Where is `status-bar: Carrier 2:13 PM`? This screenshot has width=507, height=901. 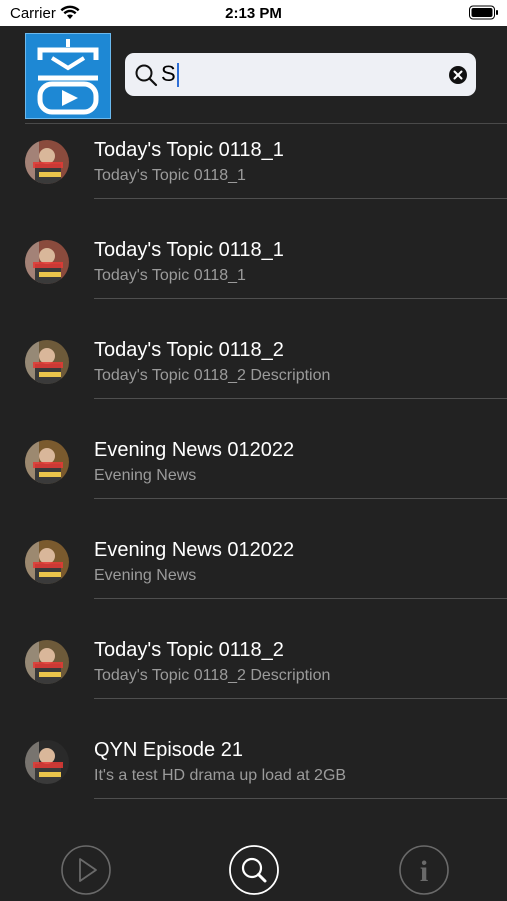 status-bar: Carrier 2:13 PM is located at coordinates (253, 13).